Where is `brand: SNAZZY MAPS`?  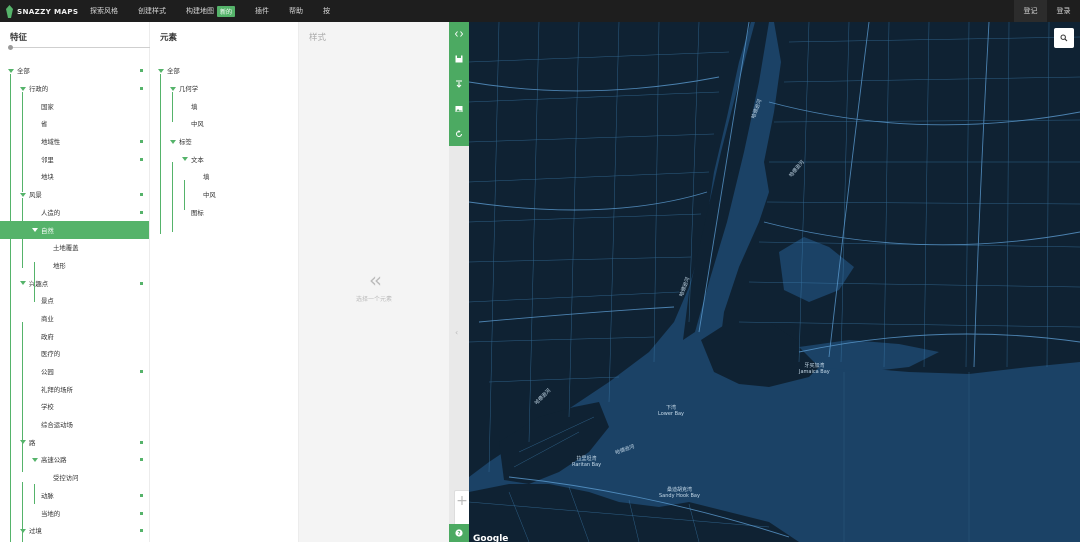
brand: SNAZZY MAPS is located at coordinates (45, 11).